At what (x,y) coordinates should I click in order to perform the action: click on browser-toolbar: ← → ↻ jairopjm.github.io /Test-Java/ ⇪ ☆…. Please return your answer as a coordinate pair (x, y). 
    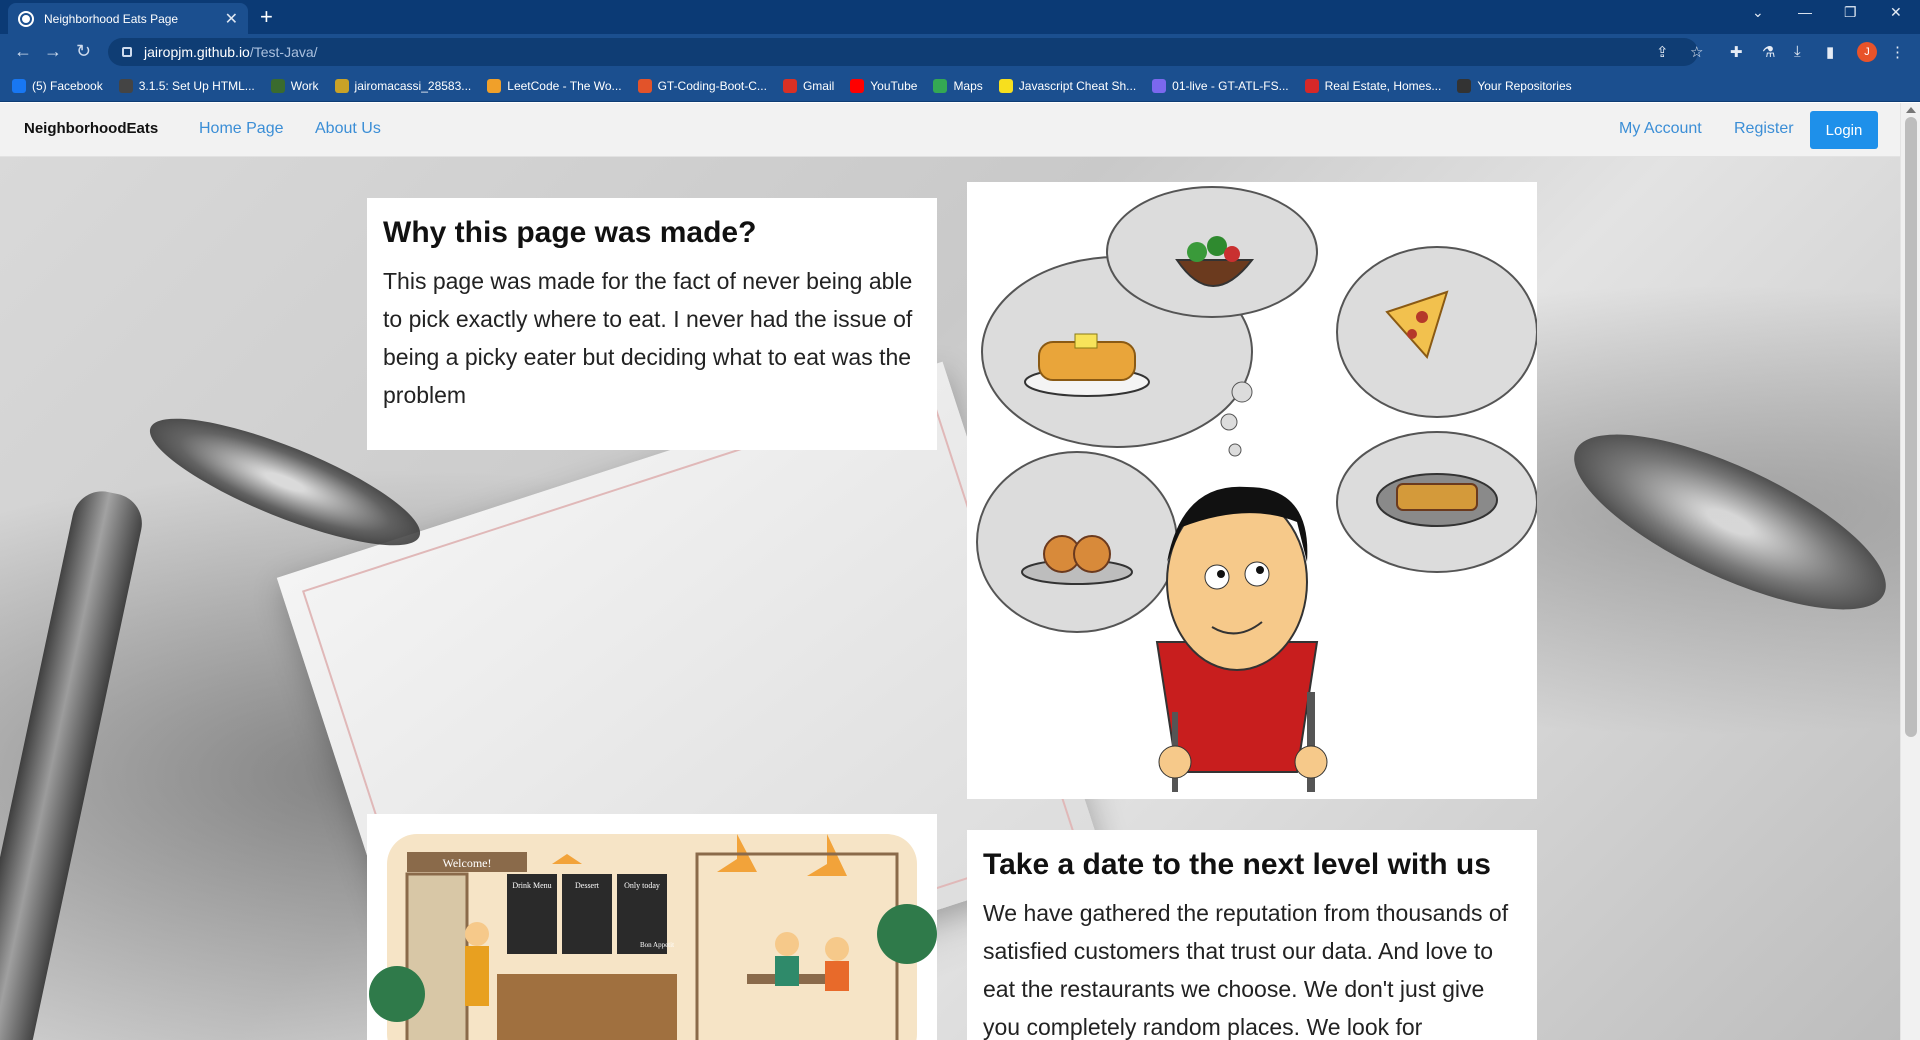
    Looking at the image, I should click on (960, 52).